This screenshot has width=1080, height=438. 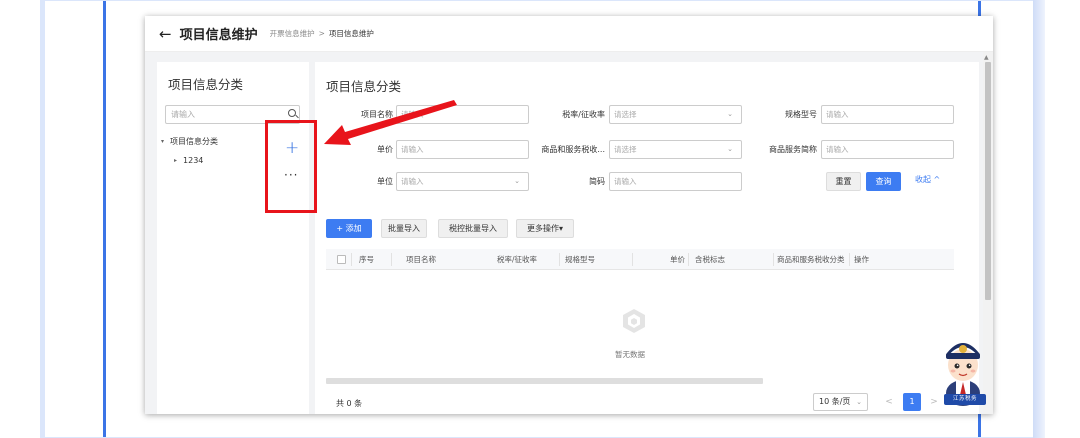 I want to click on top-bar: ← 项目信息维护 开票信息维护 > 项目信息维护, so click(x=569, y=34).